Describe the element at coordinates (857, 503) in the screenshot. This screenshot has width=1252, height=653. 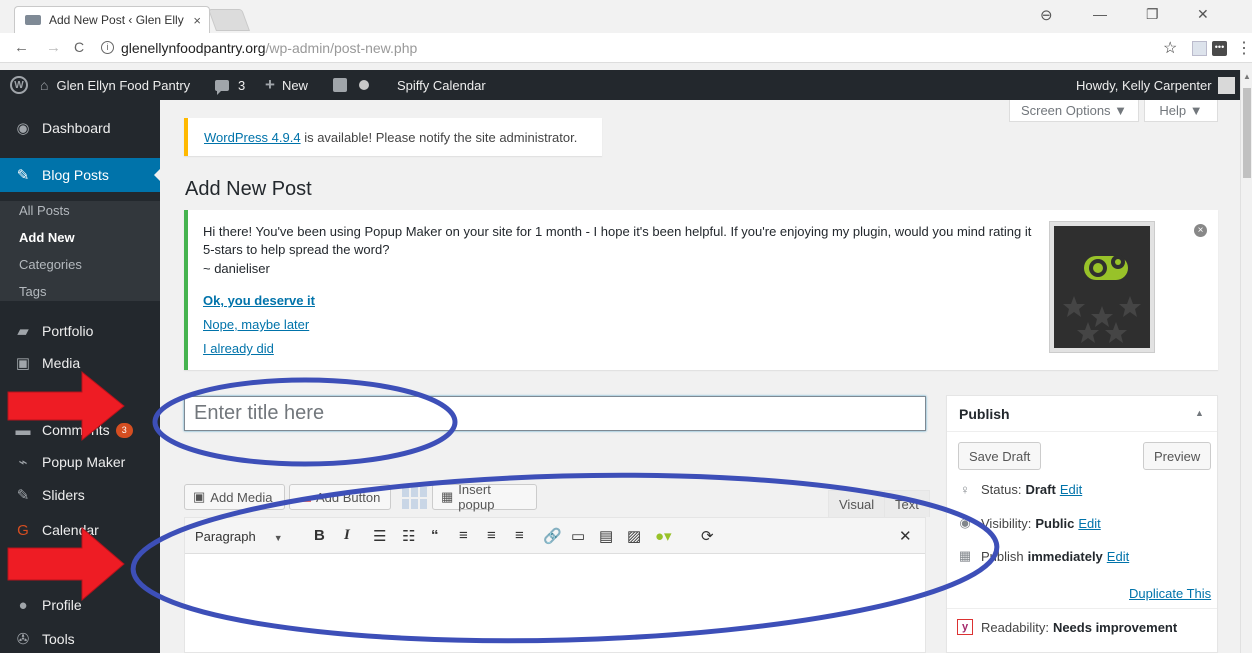
I see `tab-visual: Visual` at that location.